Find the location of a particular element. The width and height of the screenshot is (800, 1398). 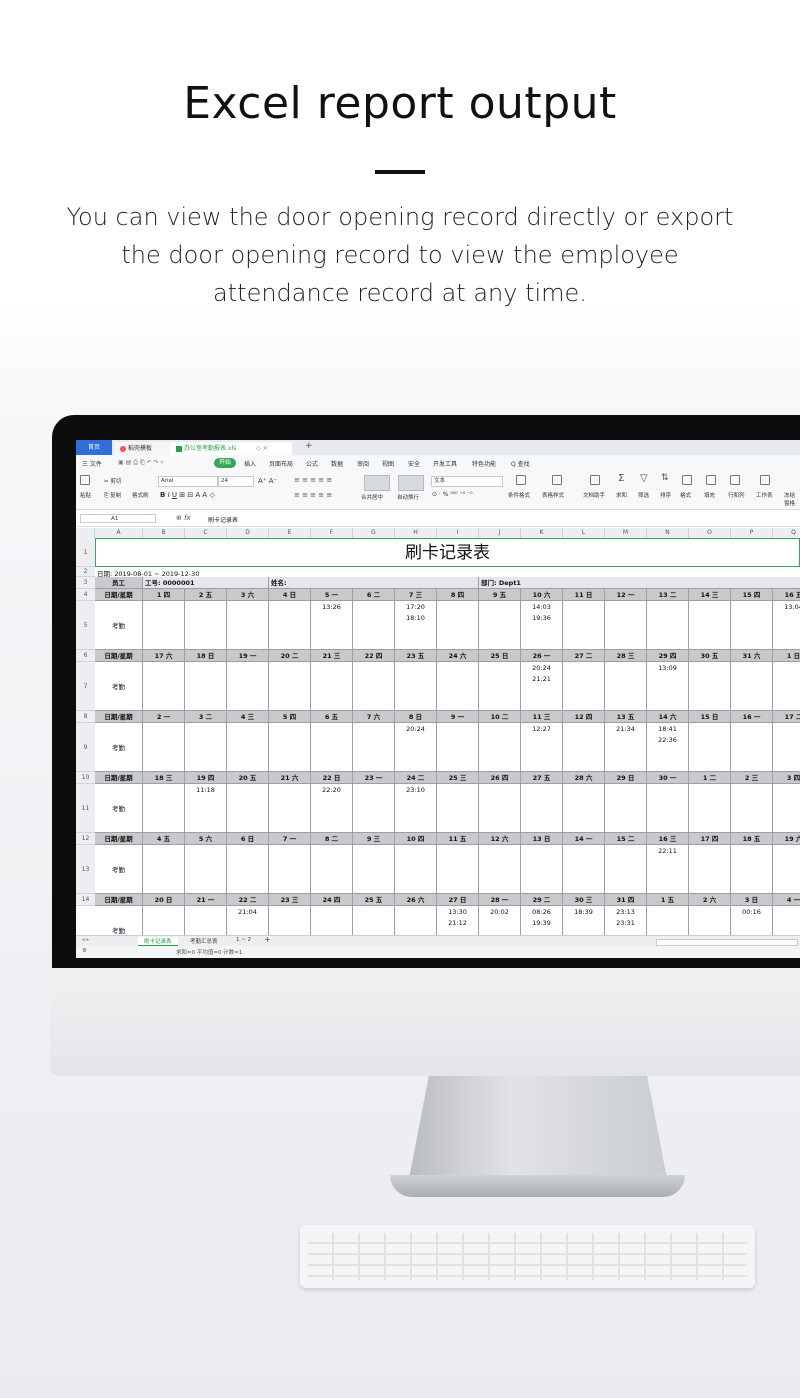

horizontal-scrollbar is located at coordinates (727, 942).